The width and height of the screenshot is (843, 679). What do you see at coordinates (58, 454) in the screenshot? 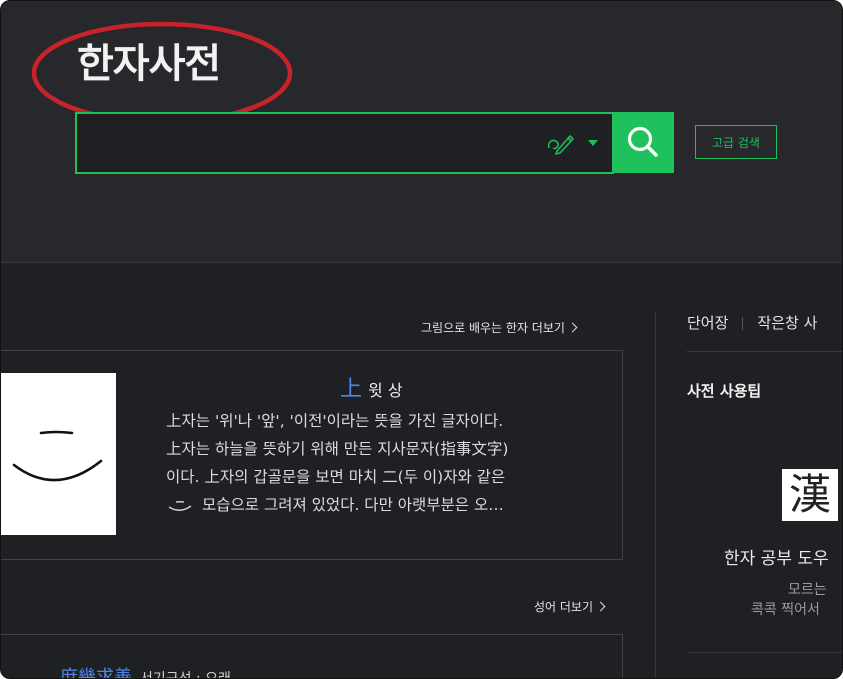
I see `hanja-picture` at bounding box center [58, 454].